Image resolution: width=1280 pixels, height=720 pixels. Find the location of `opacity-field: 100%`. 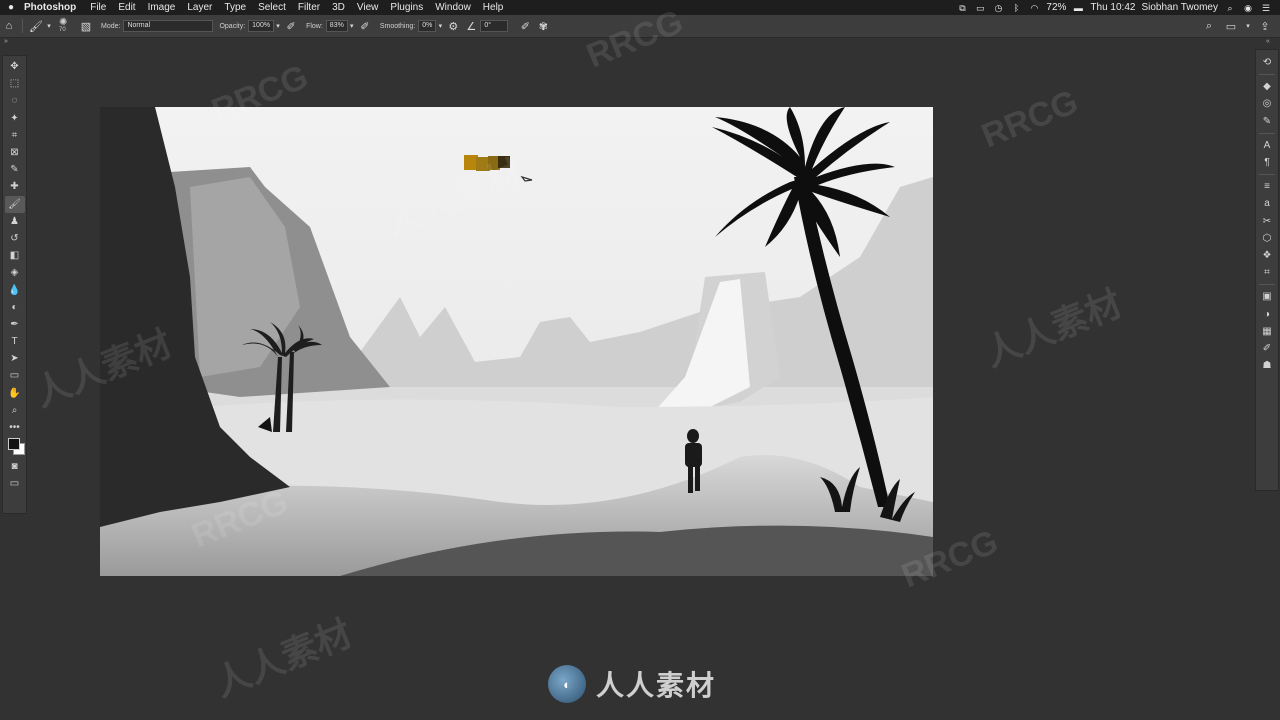

opacity-field: 100% is located at coordinates (261, 26).